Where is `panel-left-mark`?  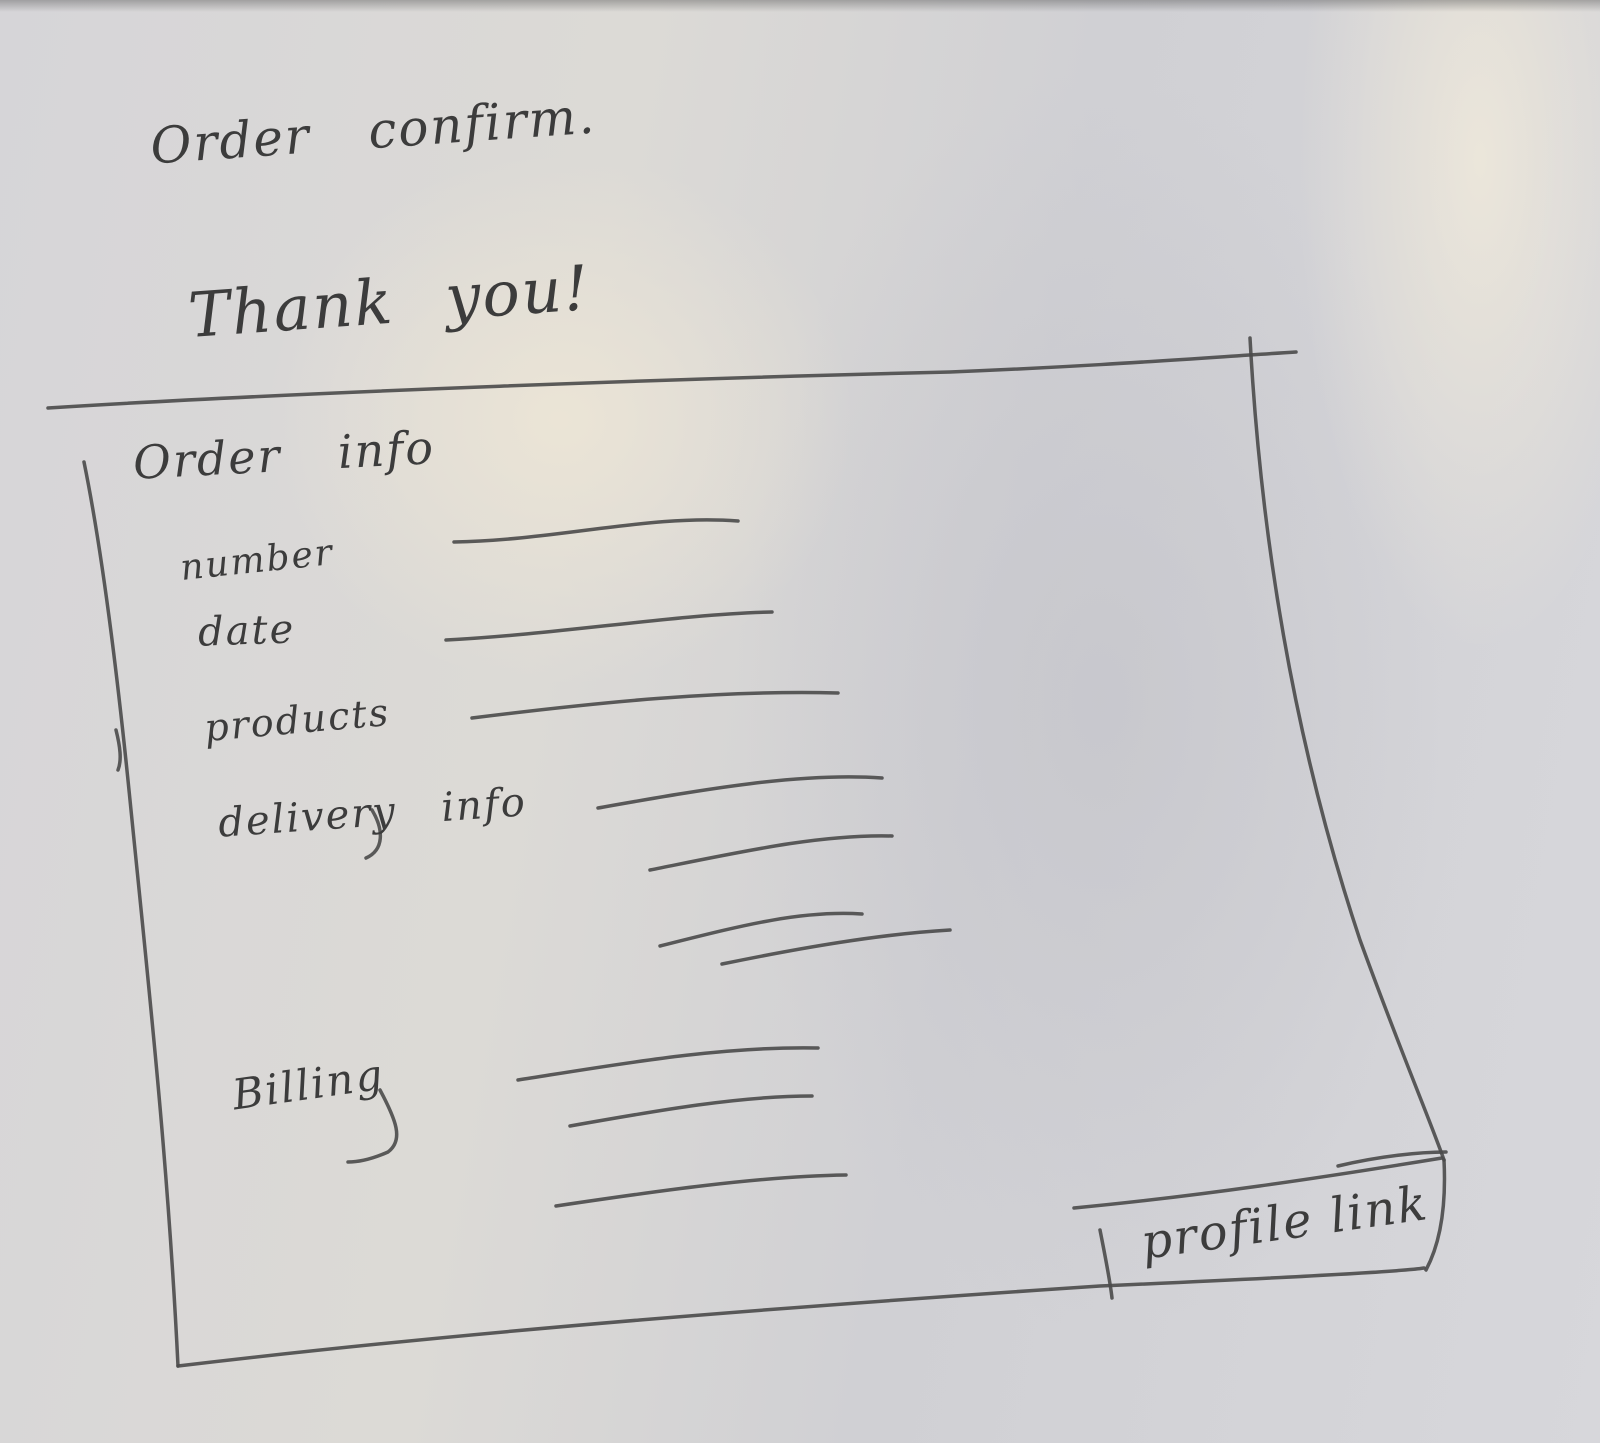 panel-left-mark is located at coordinates (118, 750).